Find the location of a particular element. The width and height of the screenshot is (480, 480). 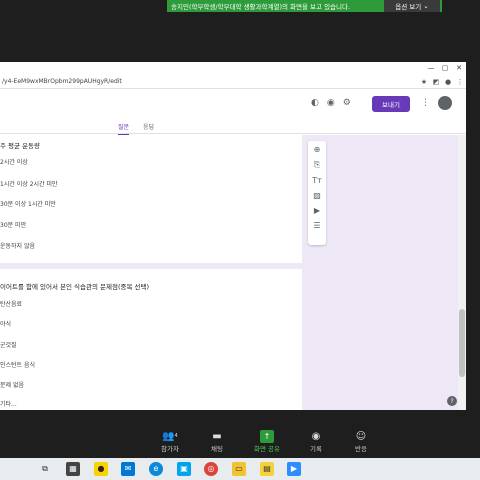

share-screen-button: ↑ 화면 공유 is located at coordinates (267, 441).